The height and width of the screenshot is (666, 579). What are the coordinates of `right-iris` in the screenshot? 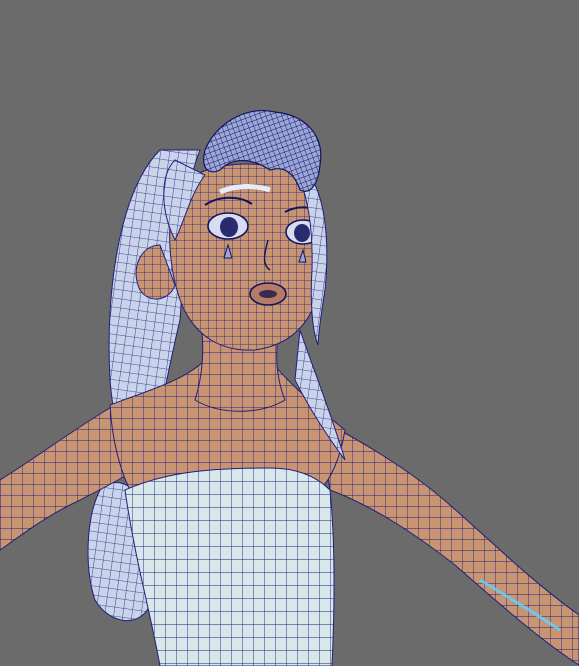 It's located at (302, 233).